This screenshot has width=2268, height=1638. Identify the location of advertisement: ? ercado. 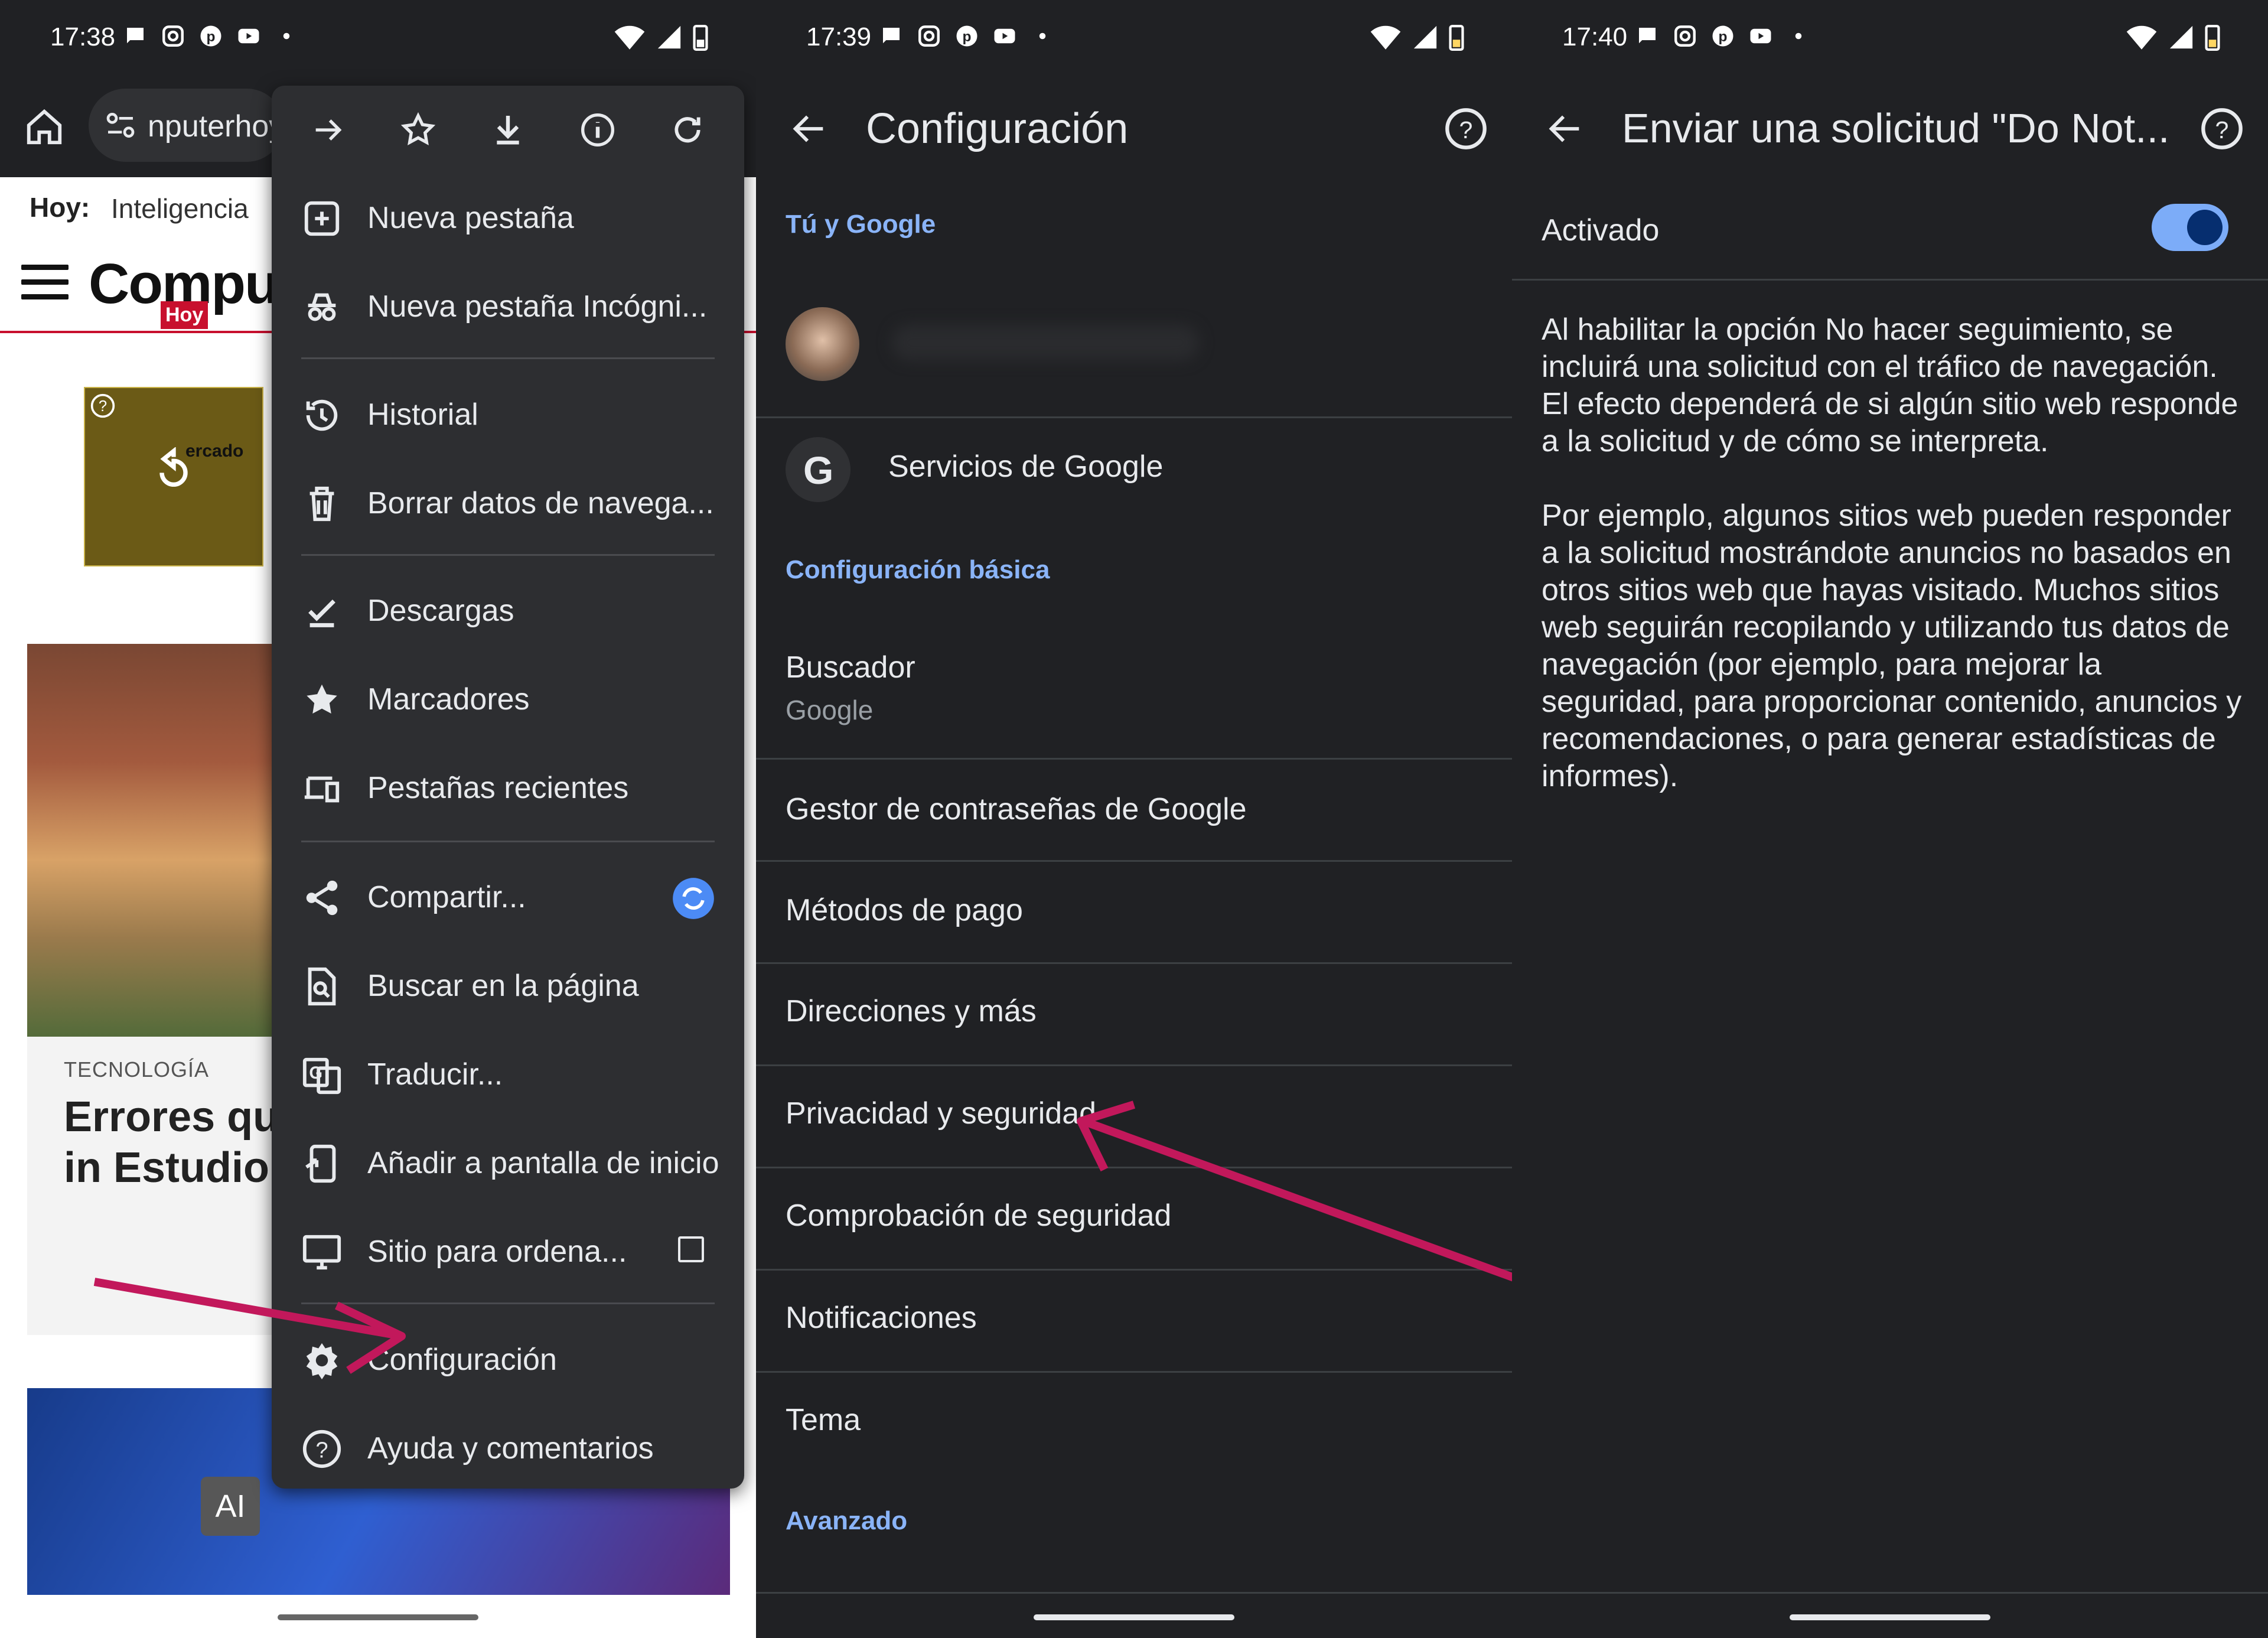
(173, 476).